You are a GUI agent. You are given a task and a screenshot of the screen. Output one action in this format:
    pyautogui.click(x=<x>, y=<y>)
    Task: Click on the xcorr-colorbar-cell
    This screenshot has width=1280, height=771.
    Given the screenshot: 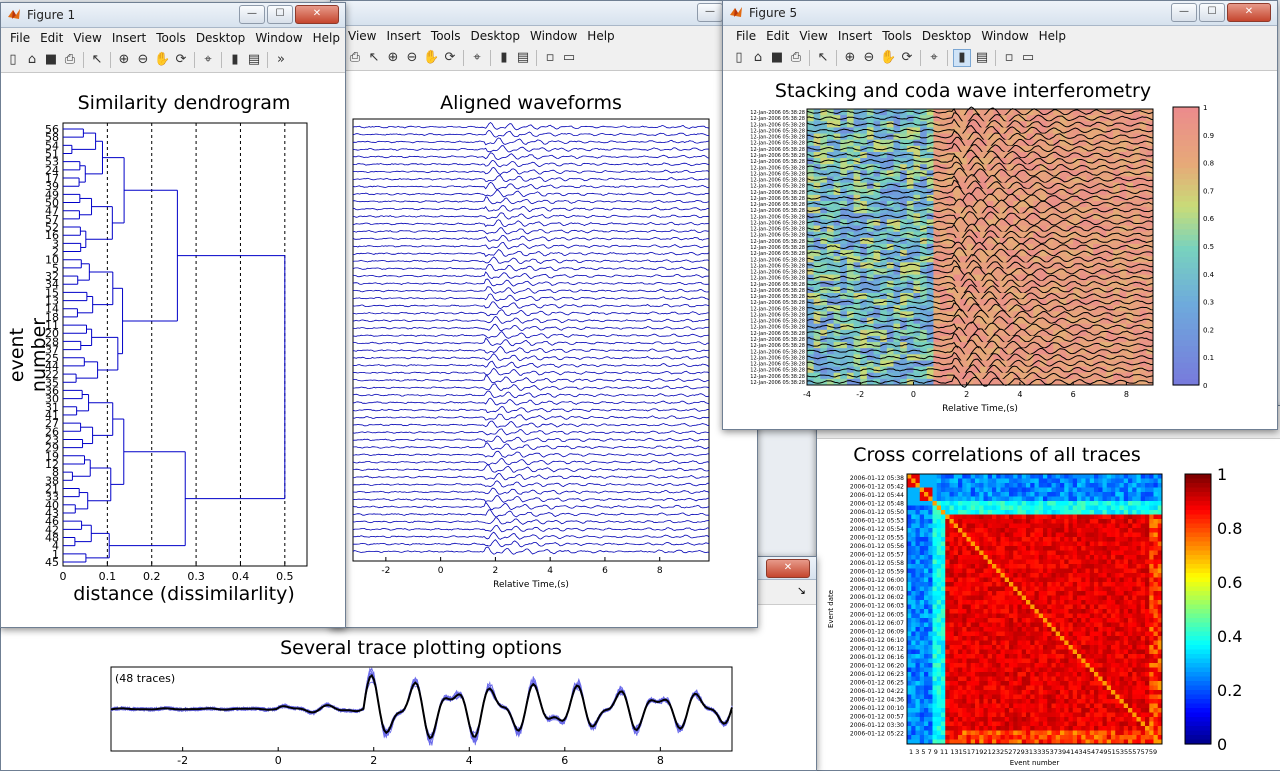 What is the action you would take?
    pyautogui.click(x=1198, y=512)
    